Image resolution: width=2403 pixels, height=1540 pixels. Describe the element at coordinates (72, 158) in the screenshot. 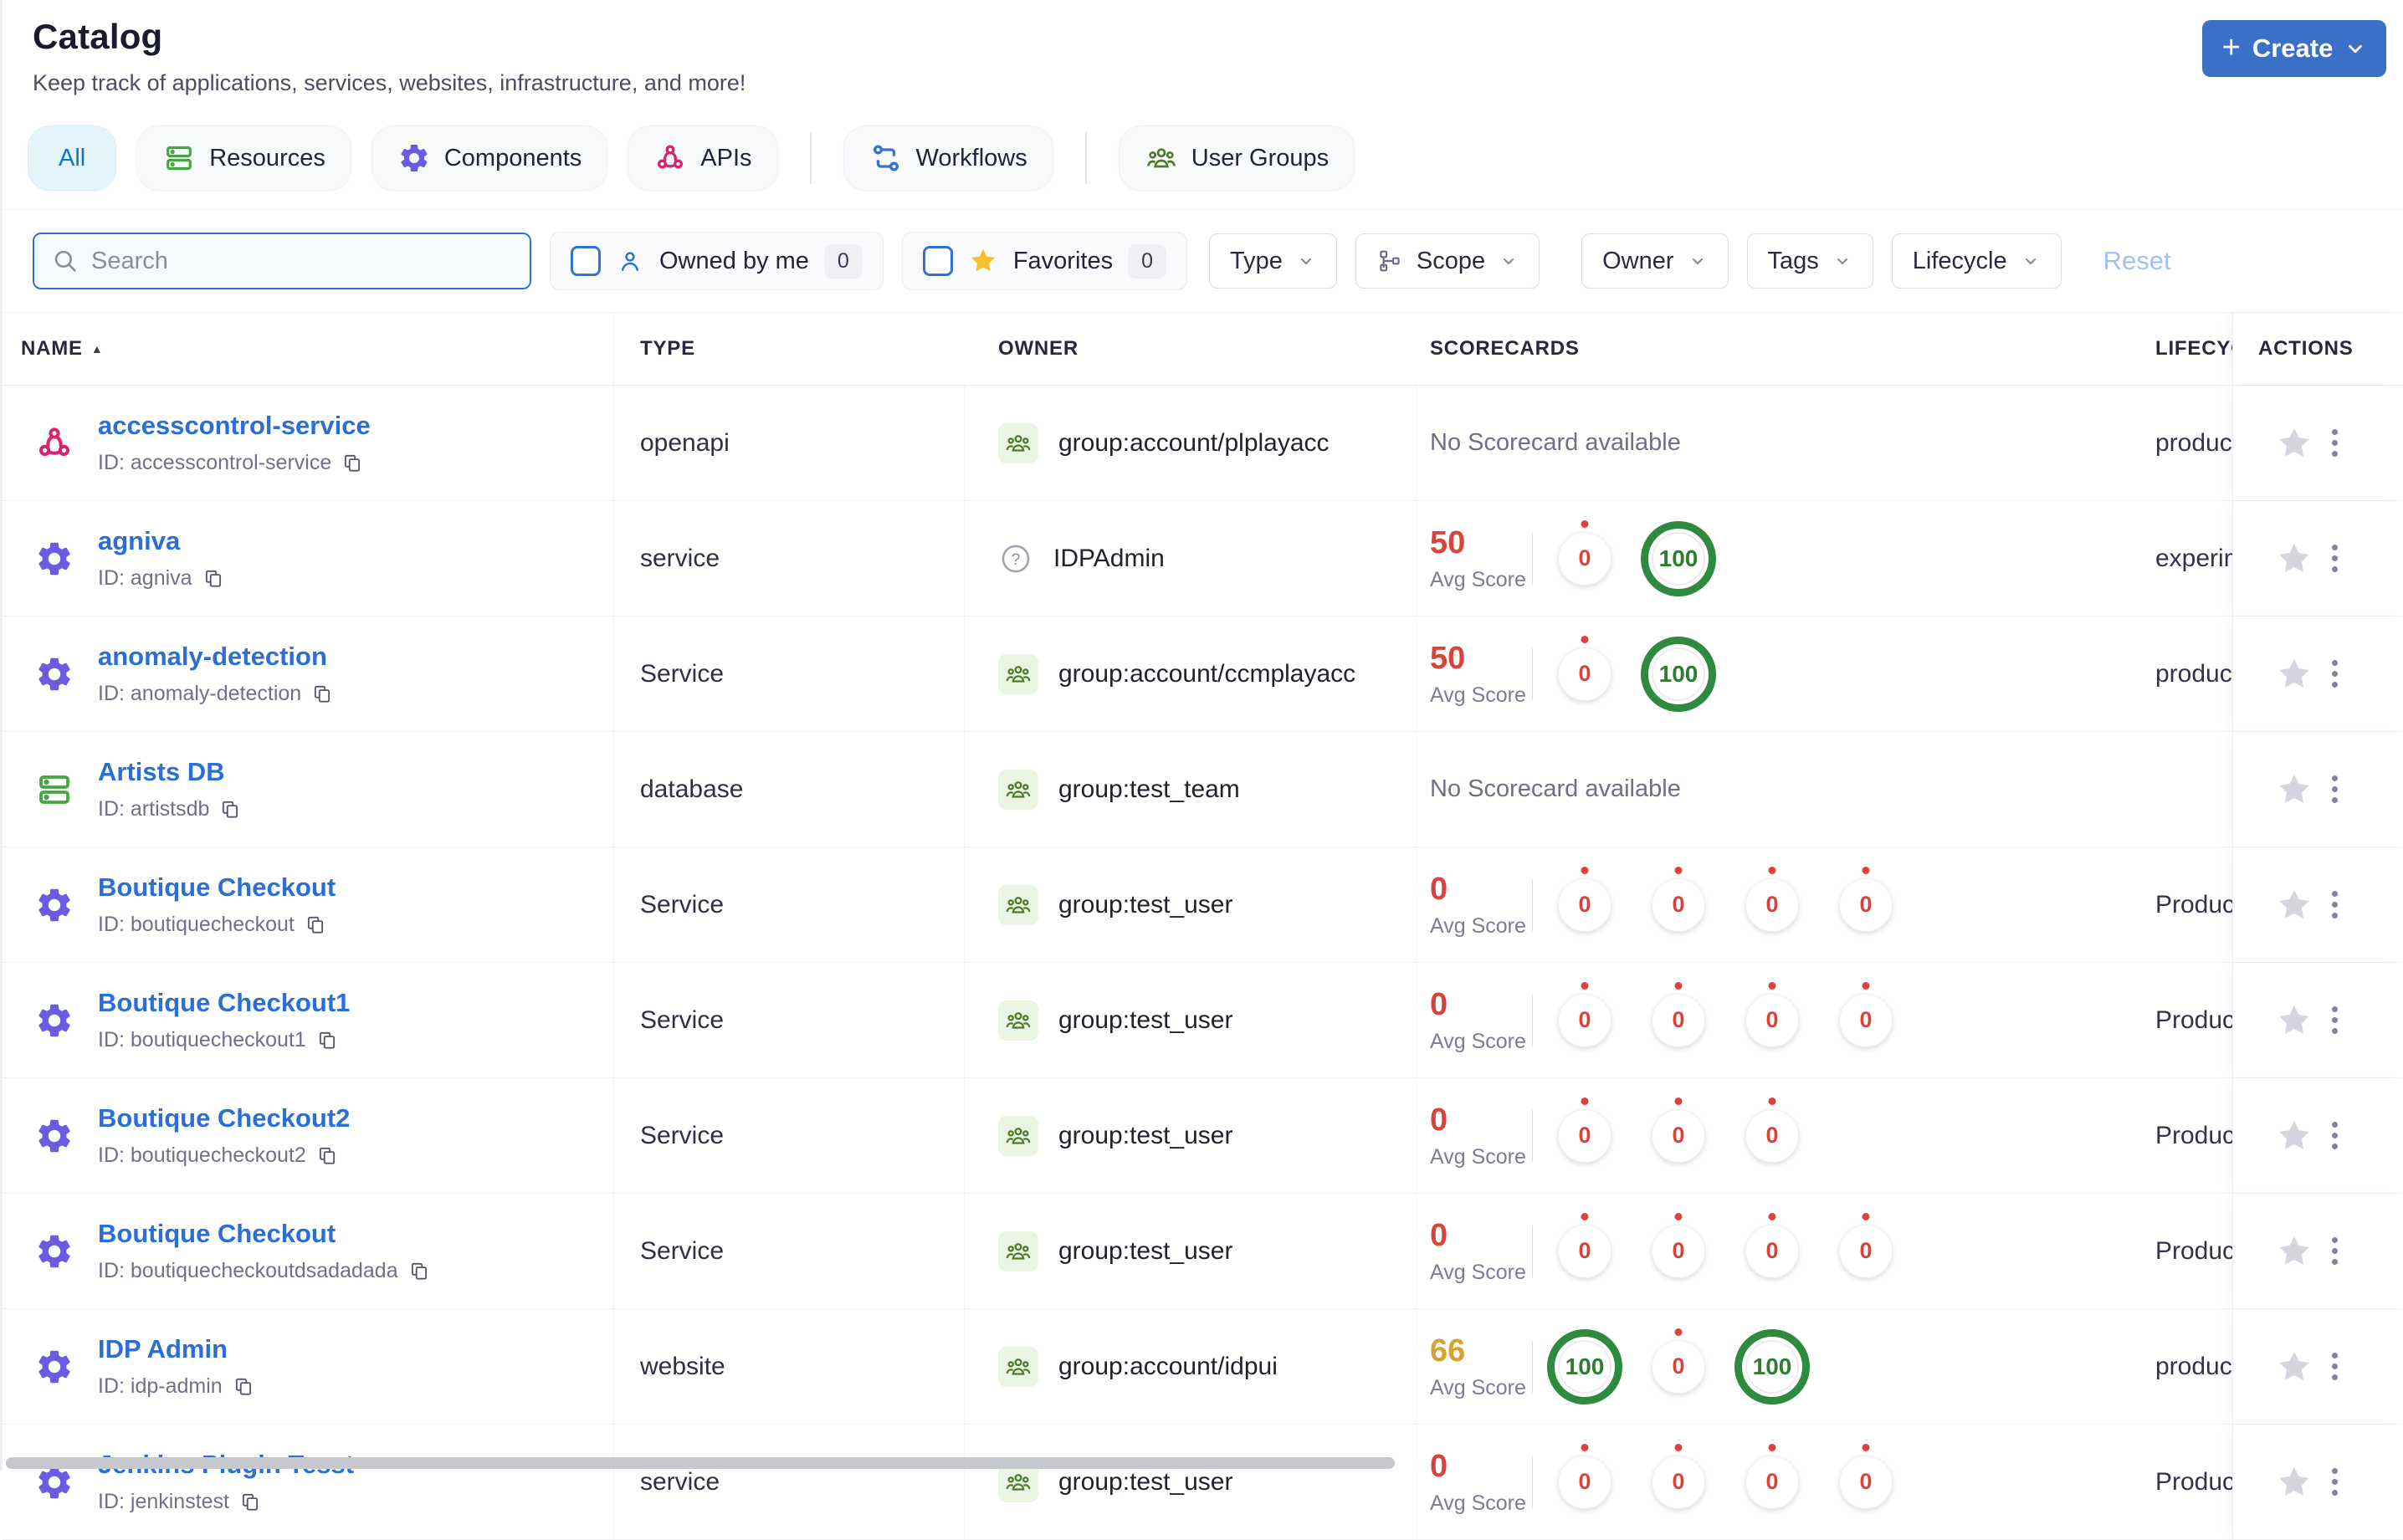

I see `tab-all: All` at that location.